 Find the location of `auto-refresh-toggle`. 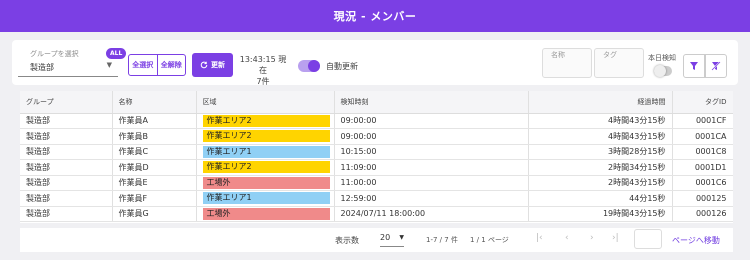

auto-refresh-toggle is located at coordinates (309, 66).